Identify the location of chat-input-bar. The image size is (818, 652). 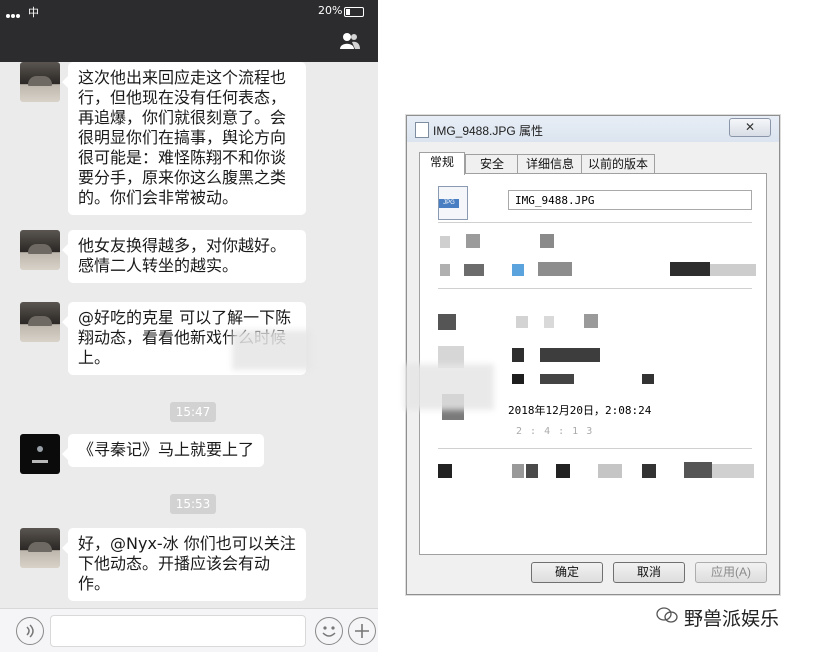
(189, 630).